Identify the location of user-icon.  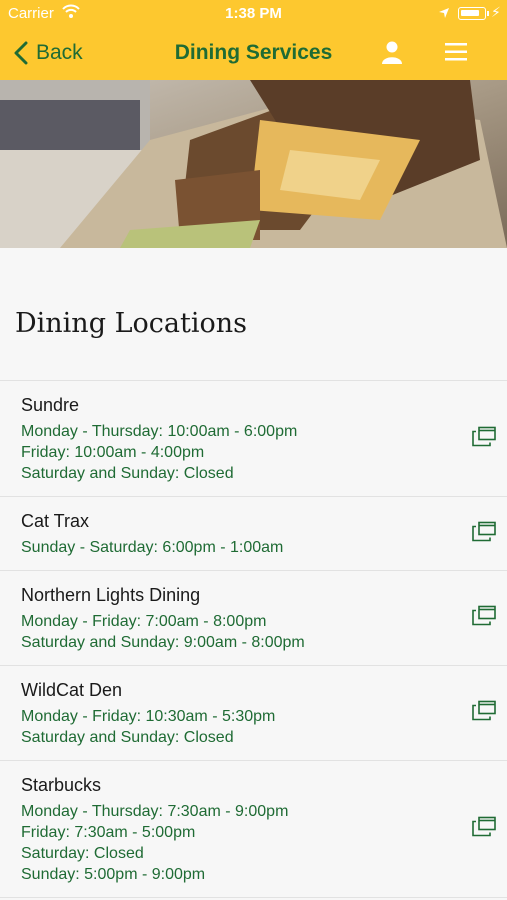
(392, 54).